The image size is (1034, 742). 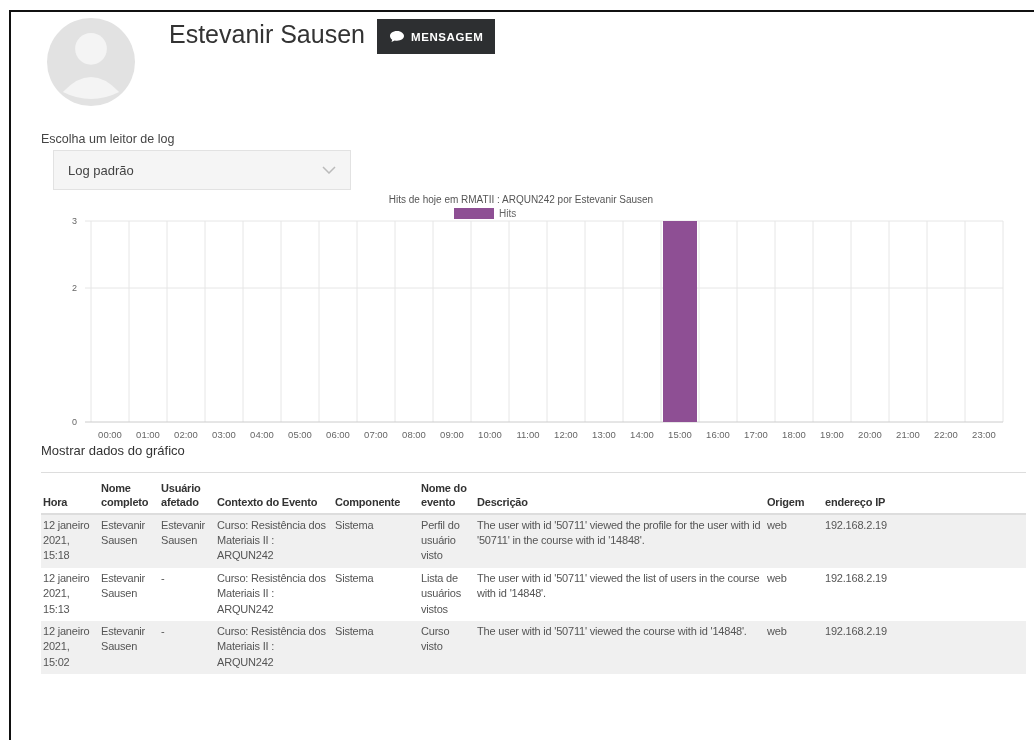 What do you see at coordinates (110, 434) in the screenshot?
I see `x-tick-label: 00:00` at bounding box center [110, 434].